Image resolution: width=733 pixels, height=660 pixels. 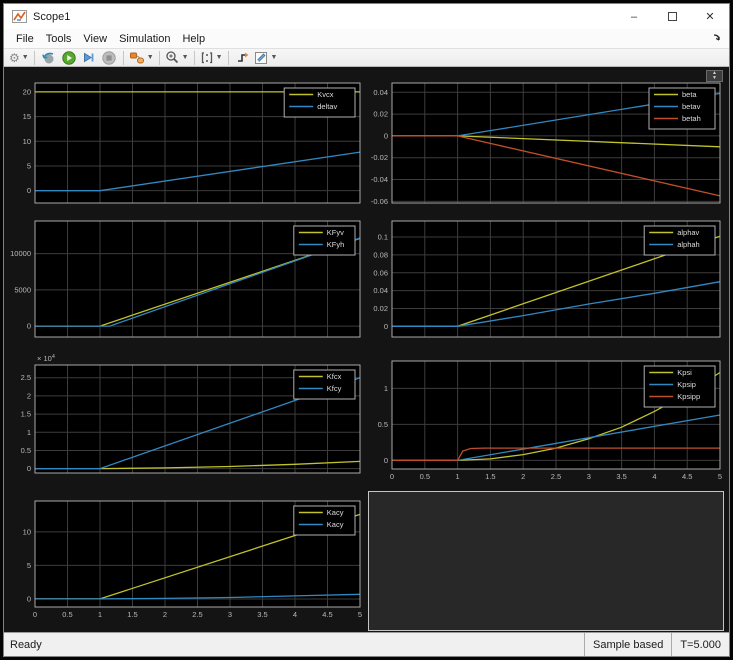 I want to click on y-tick-label: 2, so click(x=29, y=395).